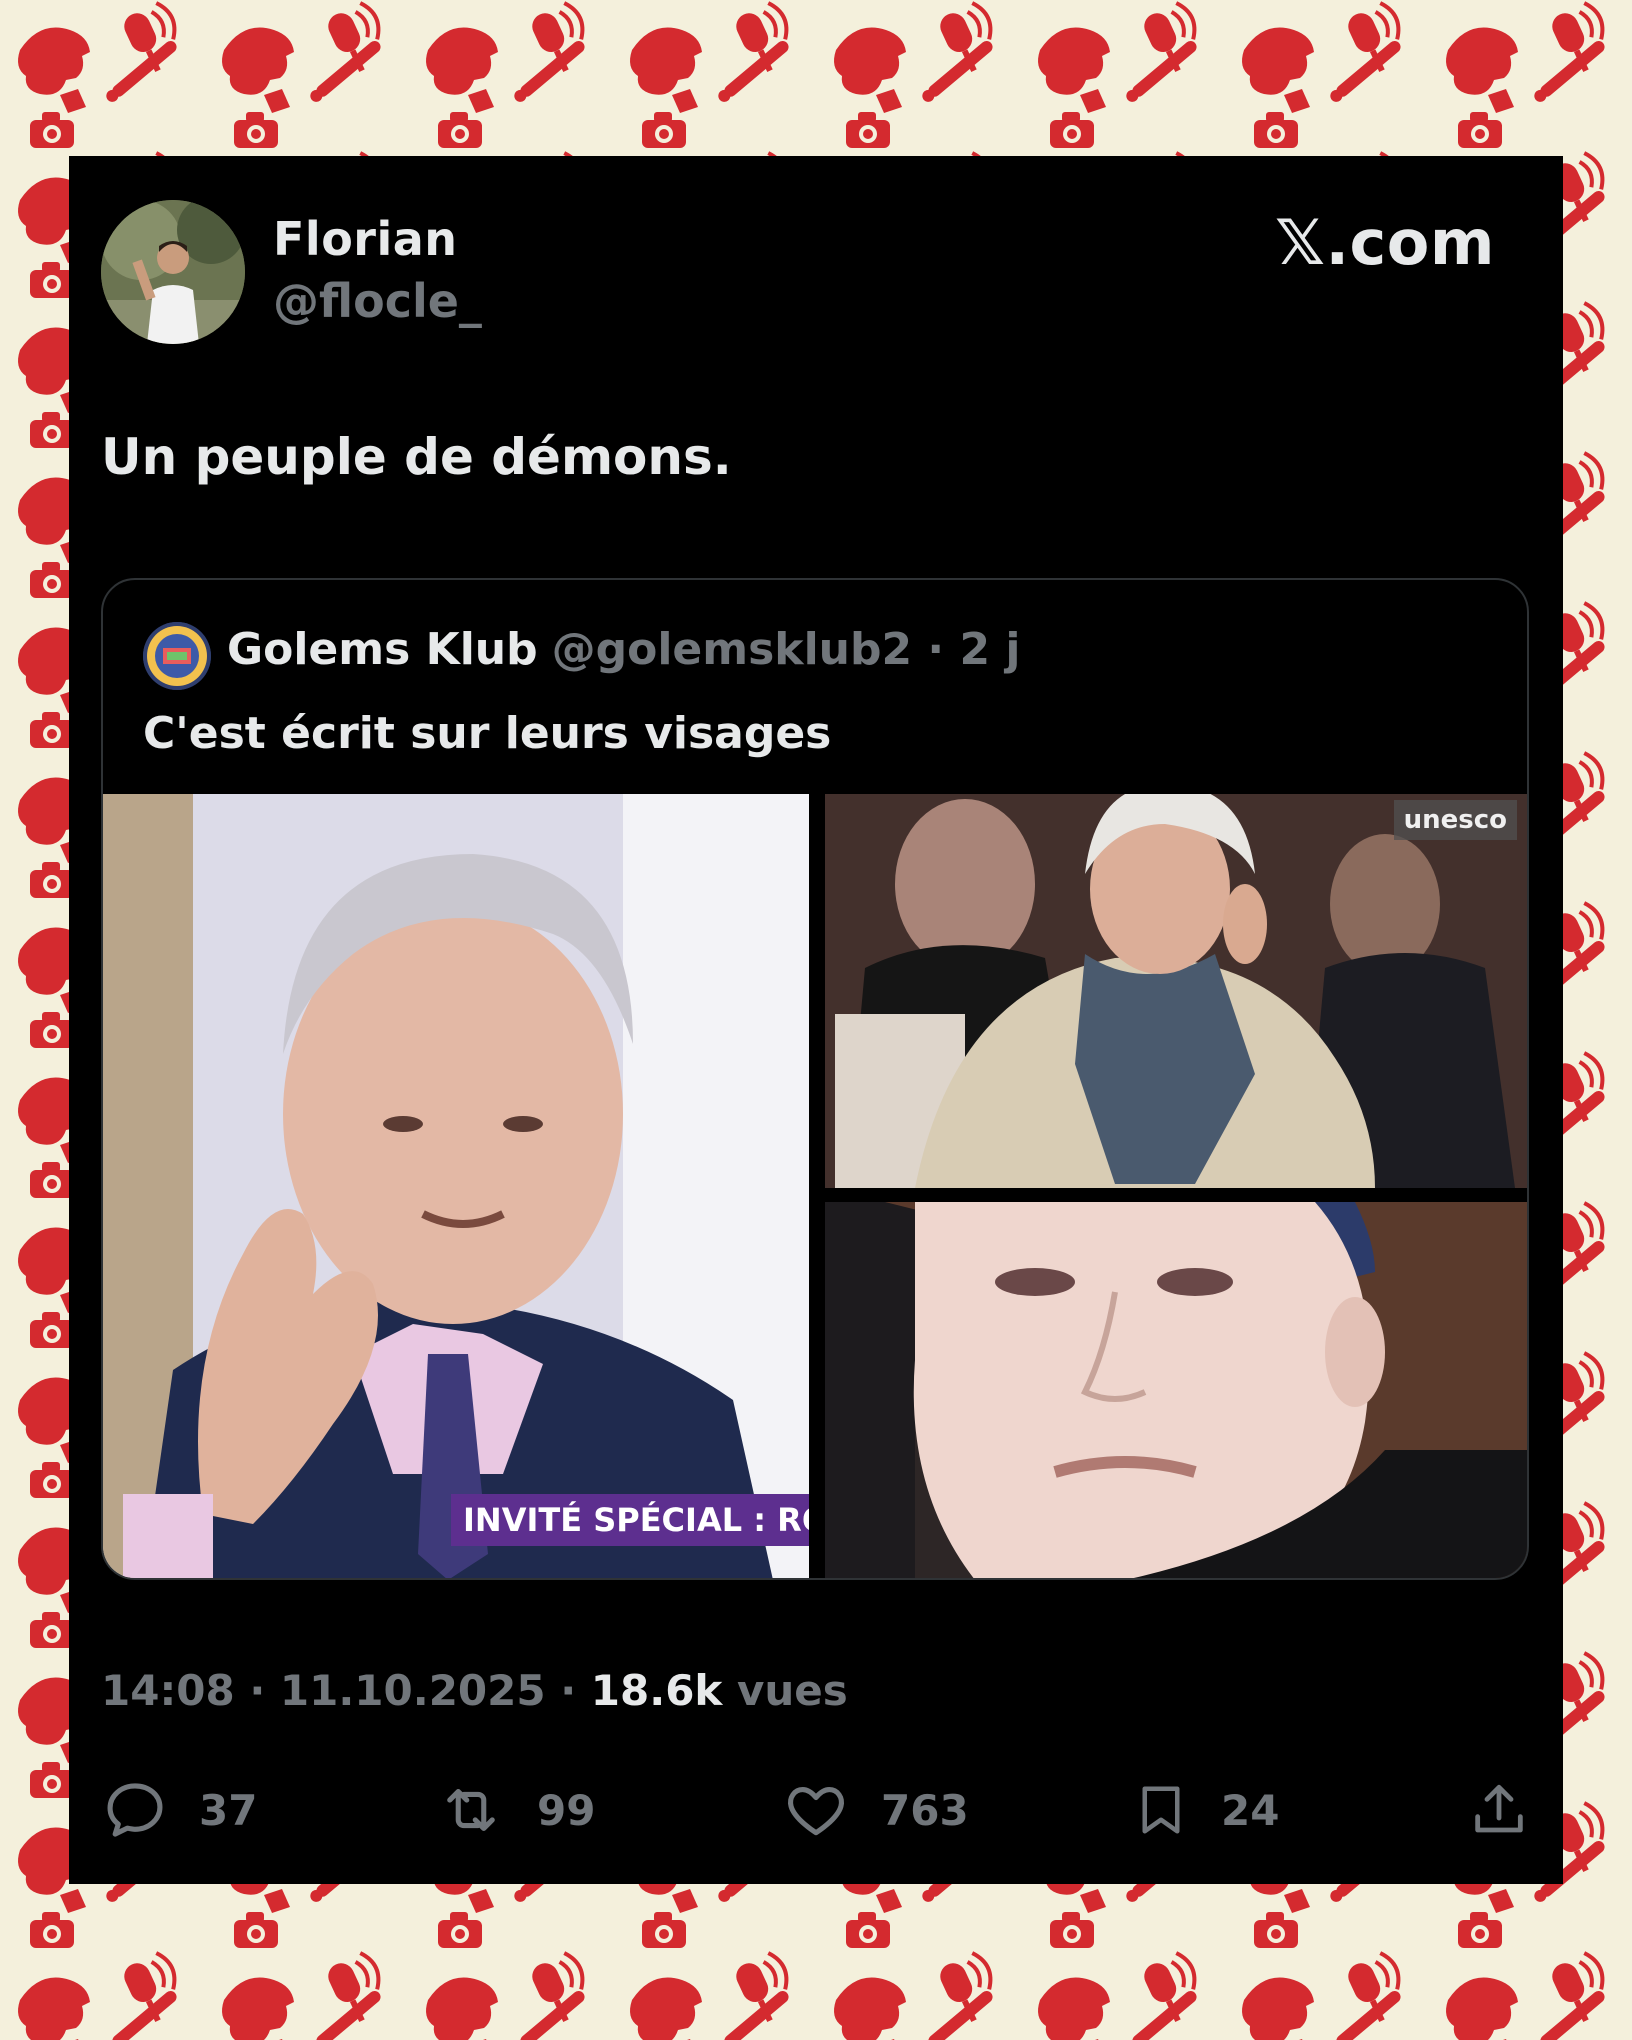  What do you see at coordinates (377, 301) in the screenshot?
I see `author-handle: @flocle_` at bounding box center [377, 301].